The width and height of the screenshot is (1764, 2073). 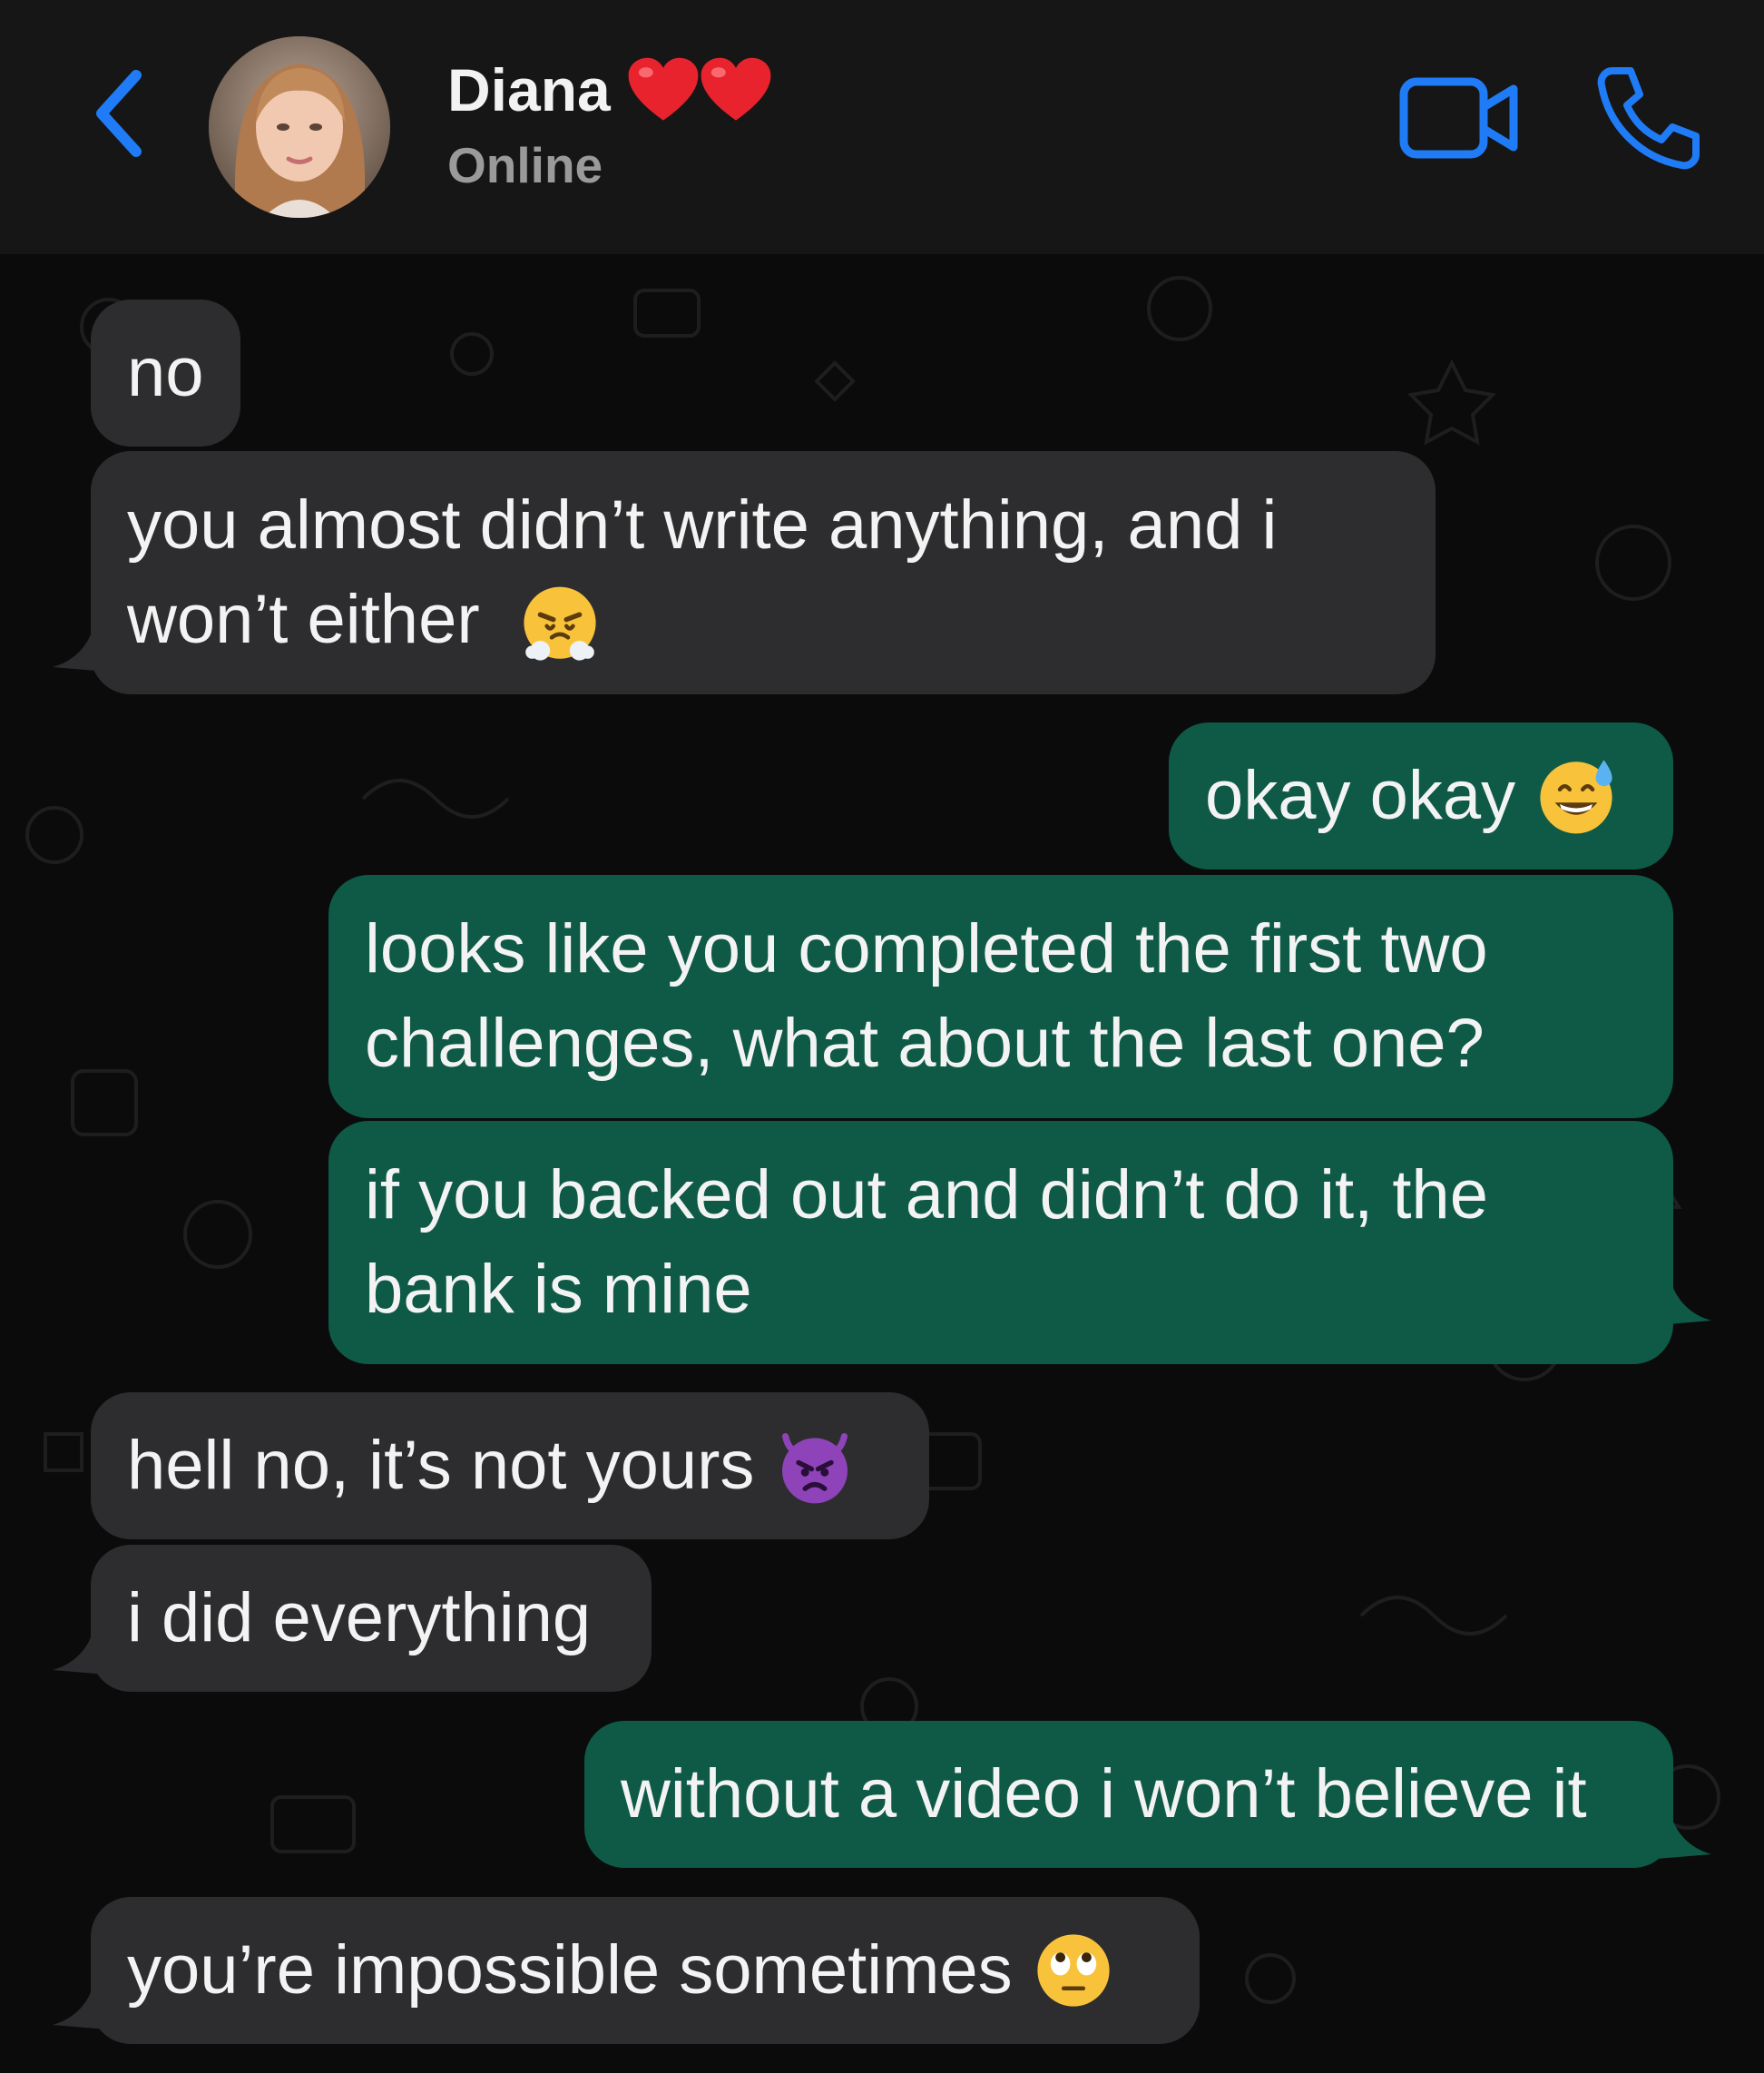 I want to click on message-bubble-outgoing: without a video i won’t believe it, so click(x=1128, y=1794).